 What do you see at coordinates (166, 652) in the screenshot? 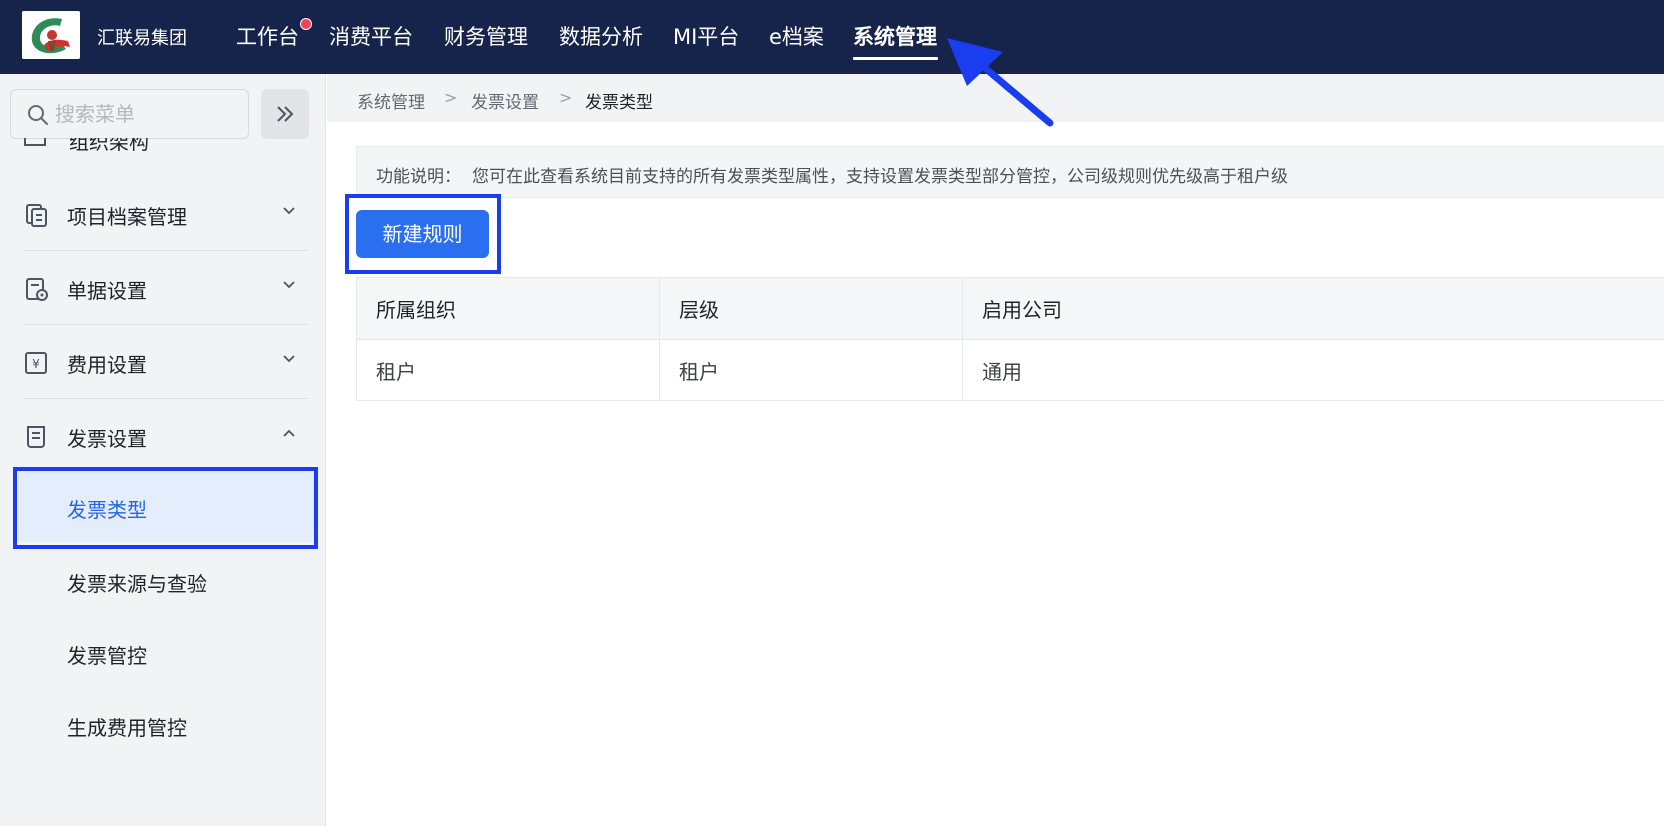
I see `sidebar-item-invoice-control: 发票管控` at bounding box center [166, 652].